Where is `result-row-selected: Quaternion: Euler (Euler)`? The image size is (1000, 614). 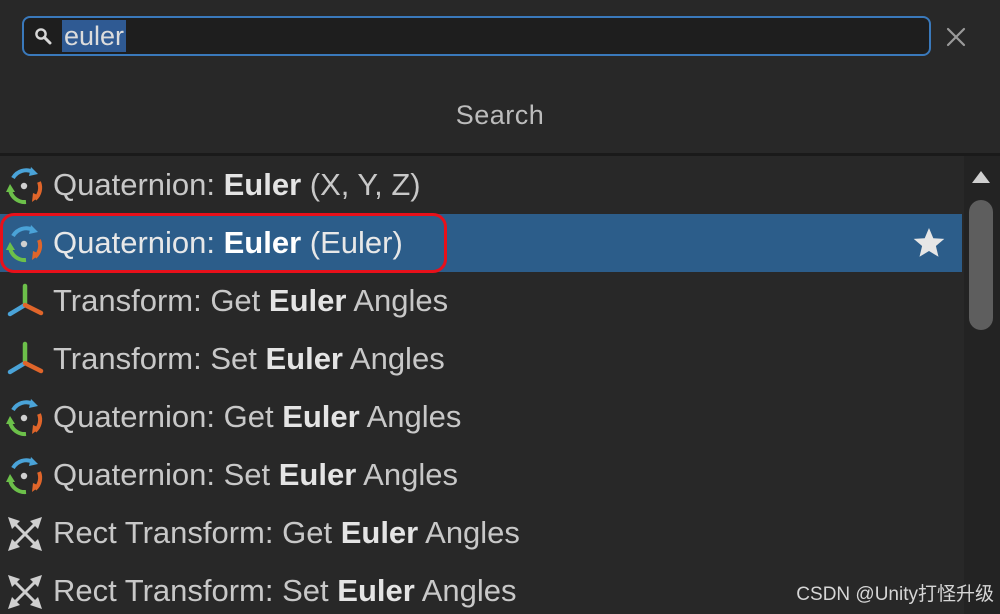 result-row-selected: Quaternion: Euler (Euler) is located at coordinates (481, 243).